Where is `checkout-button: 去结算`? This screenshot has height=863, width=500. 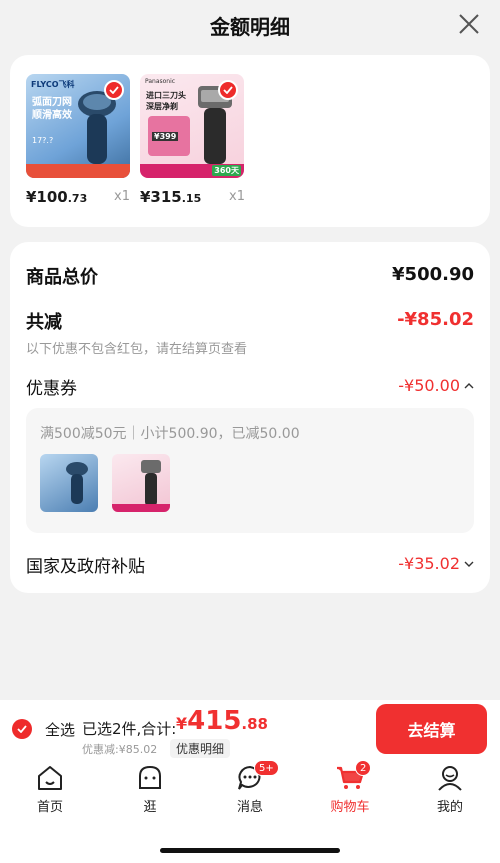 checkout-button: 去结算 is located at coordinates (431, 729).